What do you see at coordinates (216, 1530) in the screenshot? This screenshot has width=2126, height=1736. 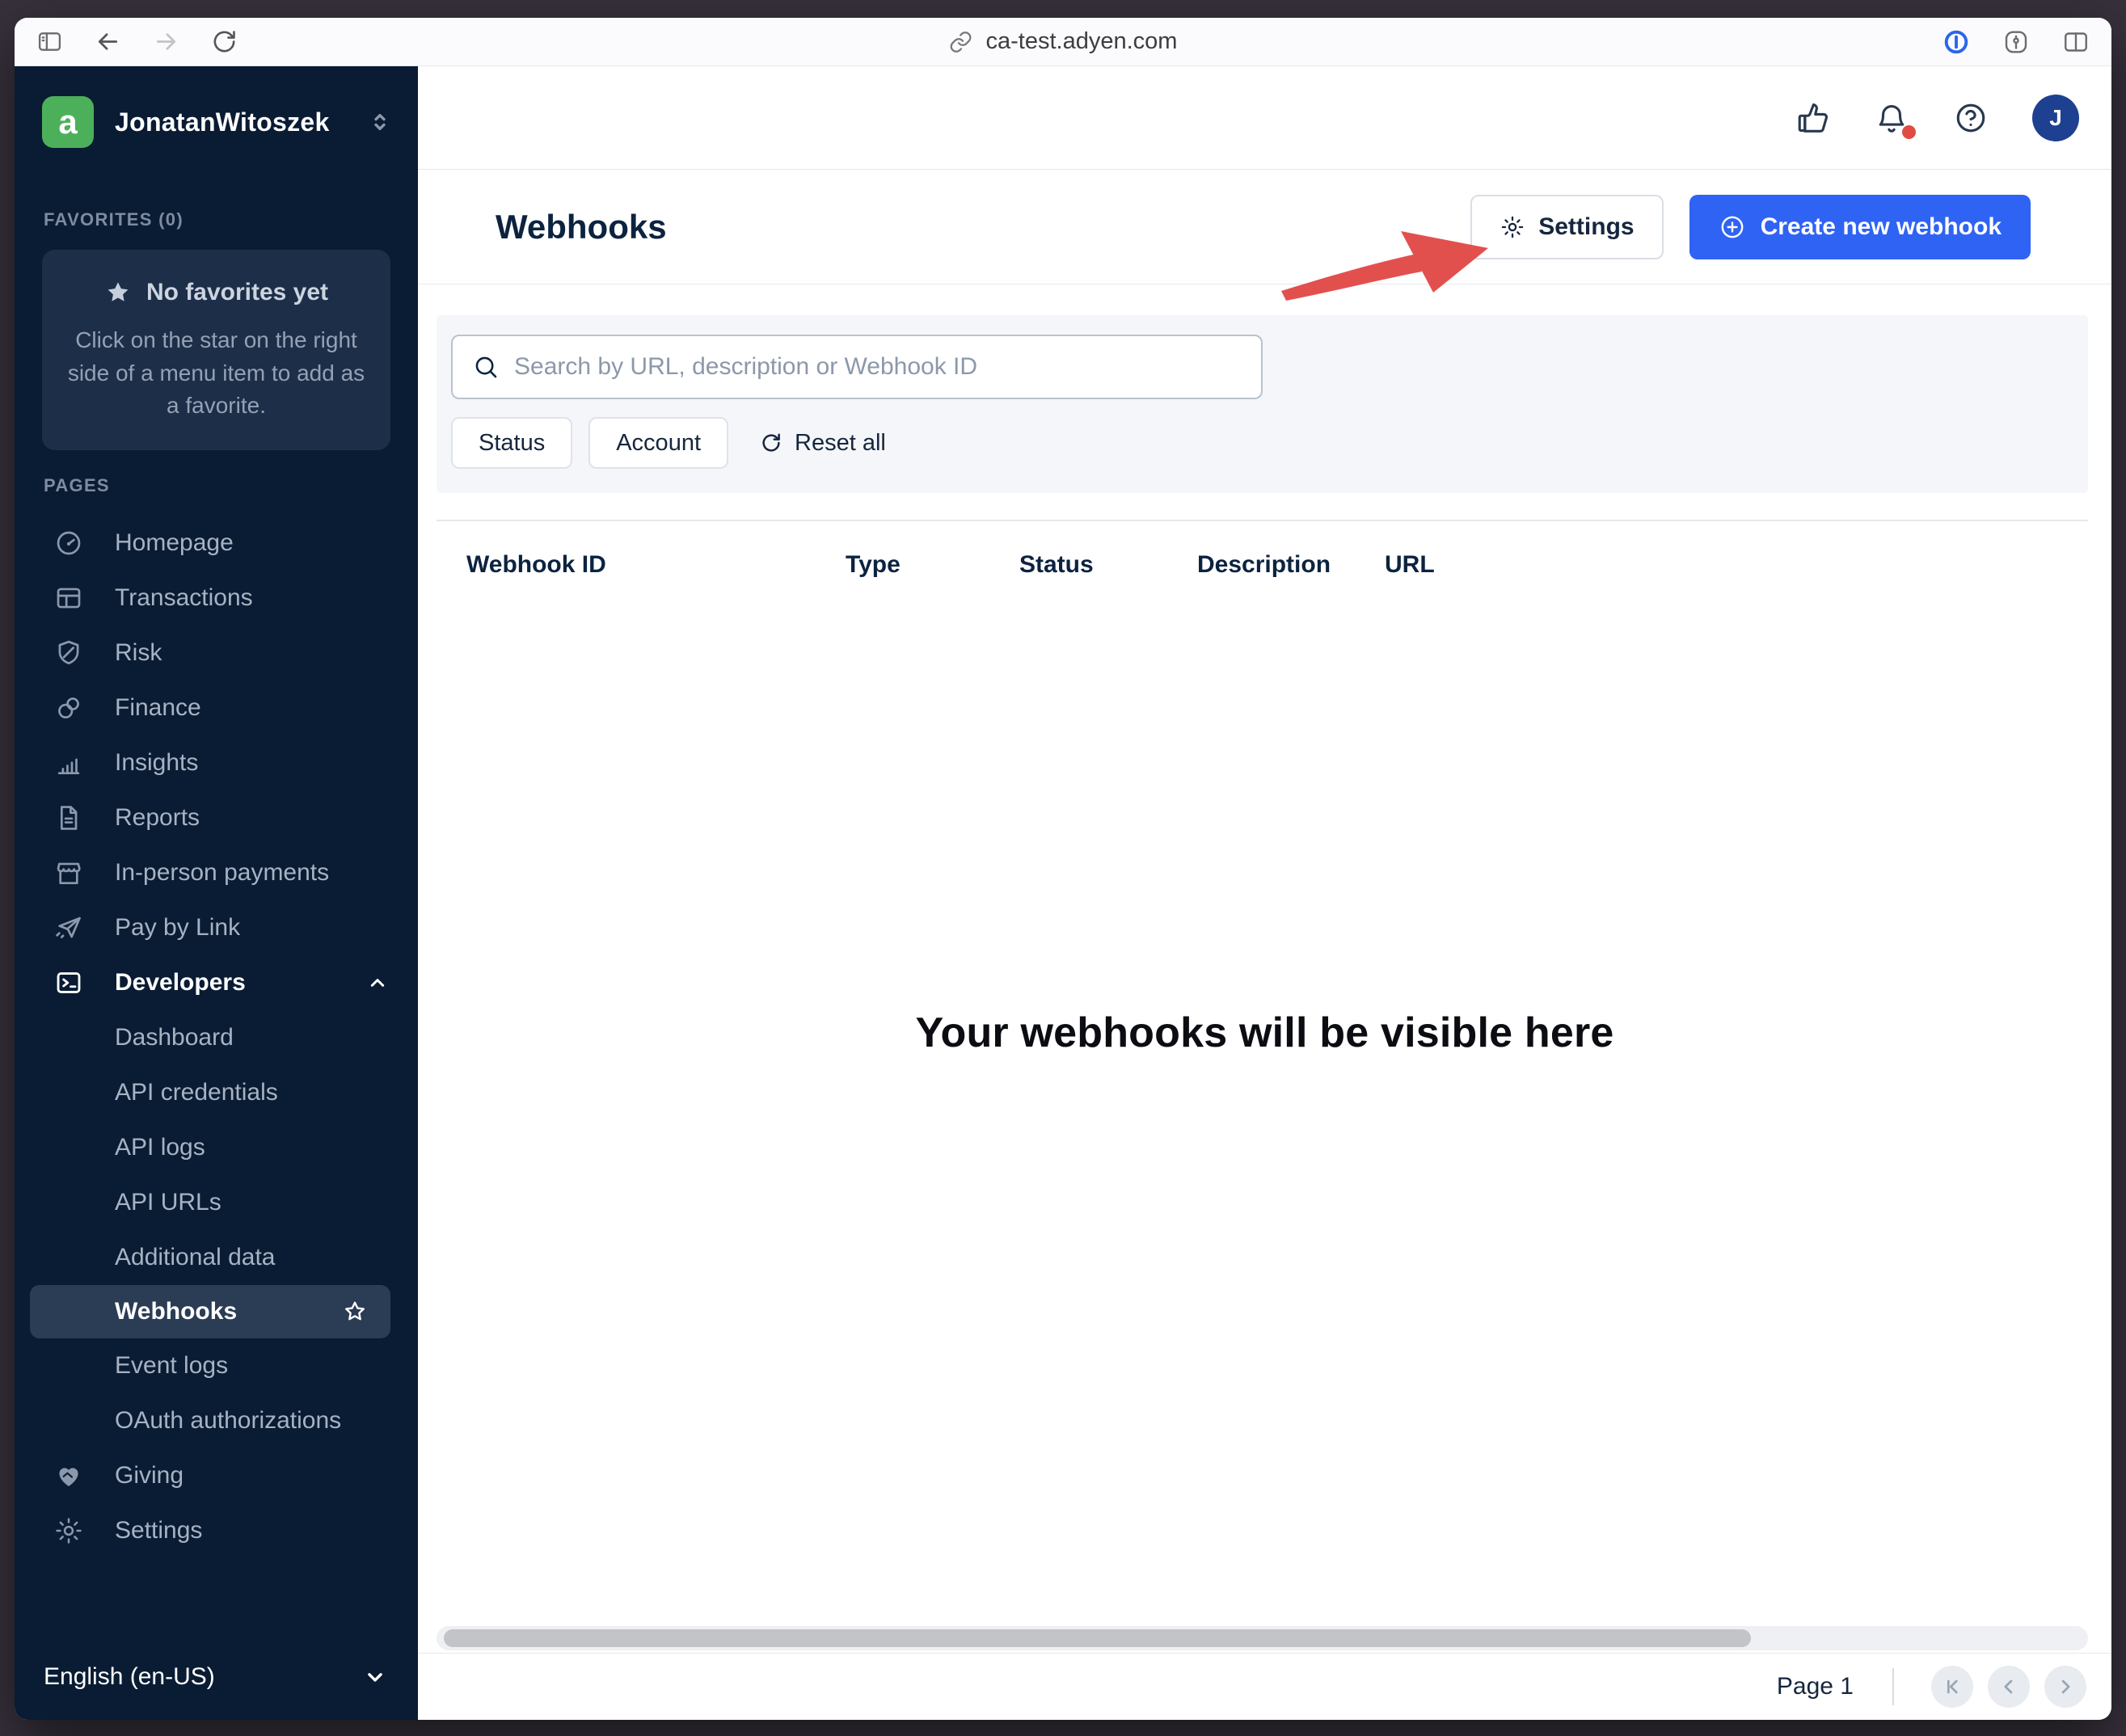 I see `sidebar-item-settings: Settings` at bounding box center [216, 1530].